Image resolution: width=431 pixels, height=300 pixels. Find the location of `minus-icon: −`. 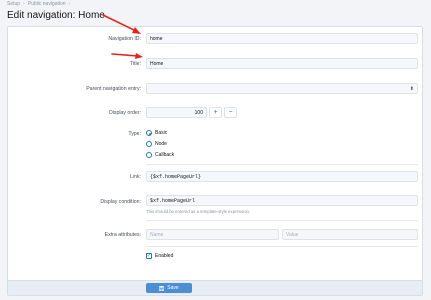

minus-icon: − is located at coordinates (230, 112).